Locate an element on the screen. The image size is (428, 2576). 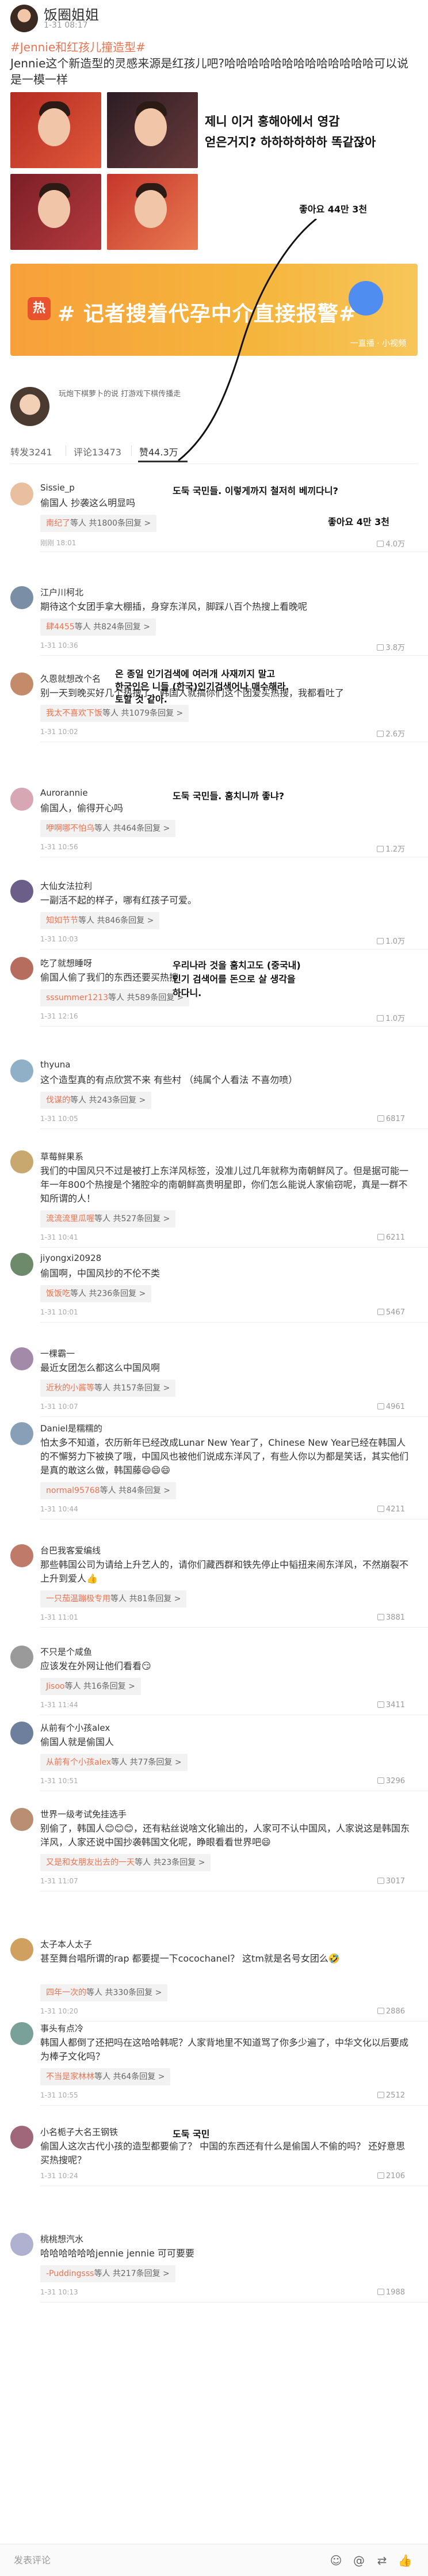
comment-replies: sssummer1213等人 共589条回复 > is located at coordinates (115, 997).